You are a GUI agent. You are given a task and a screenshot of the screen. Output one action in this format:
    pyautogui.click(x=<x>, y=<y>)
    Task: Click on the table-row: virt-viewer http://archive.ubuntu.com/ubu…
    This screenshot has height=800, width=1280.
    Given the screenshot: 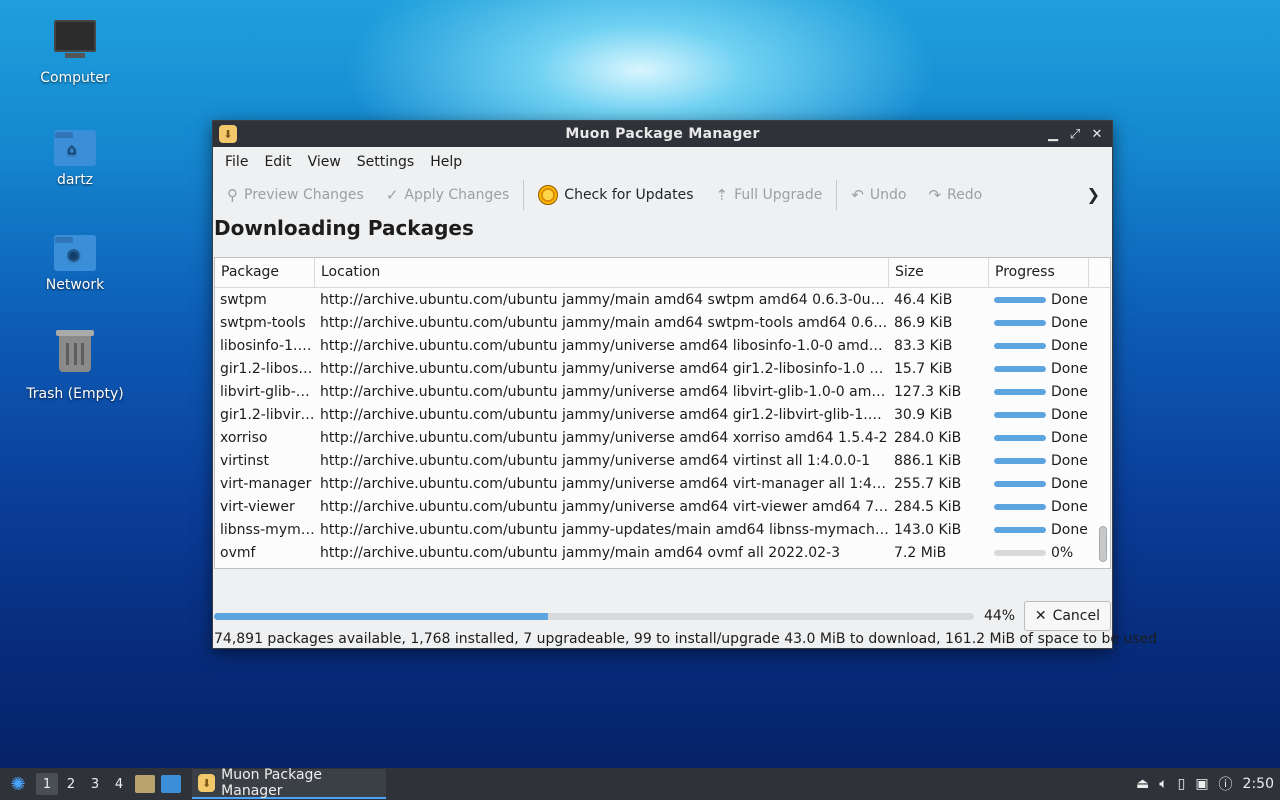 What is the action you would take?
    pyautogui.click(x=662, y=506)
    